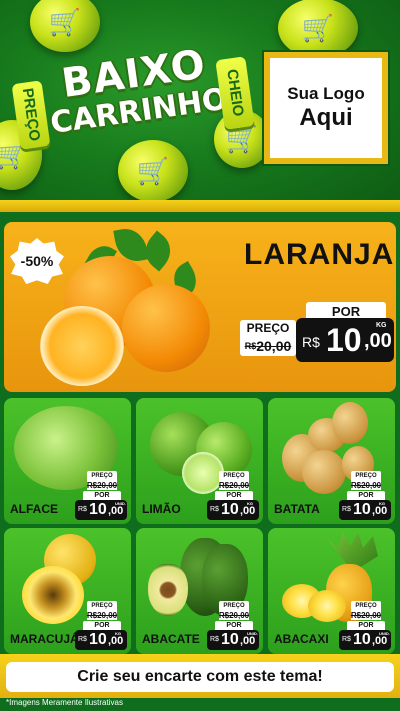 The width and height of the screenshot is (400, 711). I want to click on old-price-value: 20,00, so click(274, 346).